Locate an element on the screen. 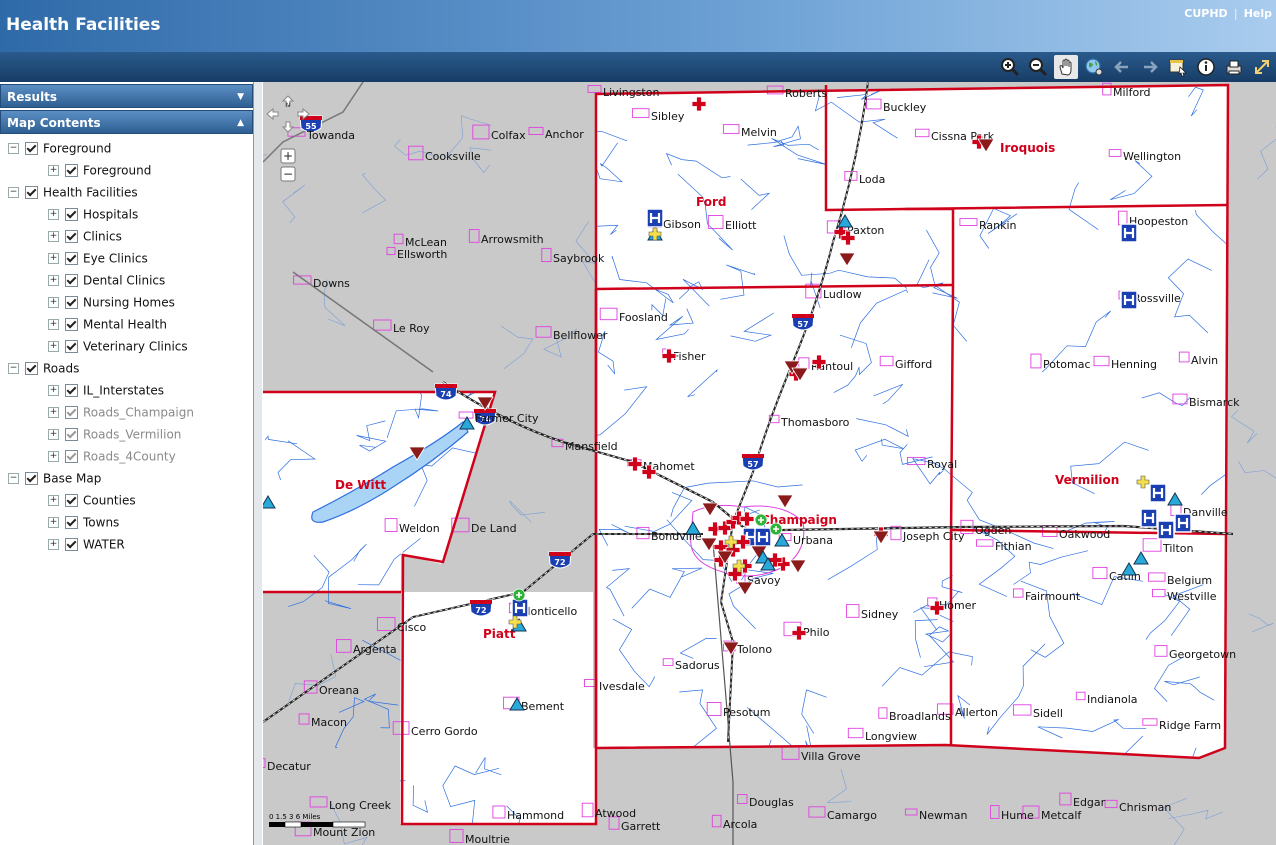 The width and height of the screenshot is (1276, 845). previous-extent-button is located at coordinates (1122, 67).